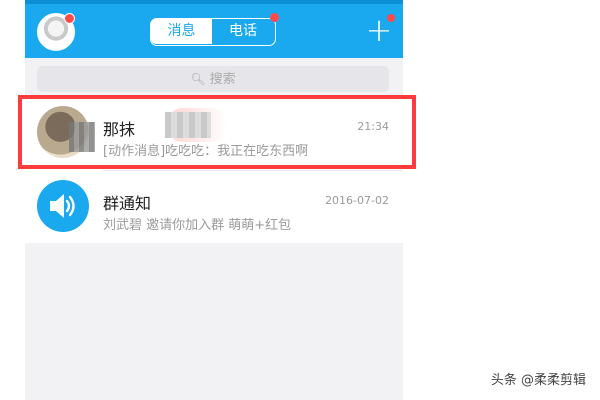 The height and width of the screenshot is (400, 600). I want to click on tab-calls: 电话, so click(245, 28).